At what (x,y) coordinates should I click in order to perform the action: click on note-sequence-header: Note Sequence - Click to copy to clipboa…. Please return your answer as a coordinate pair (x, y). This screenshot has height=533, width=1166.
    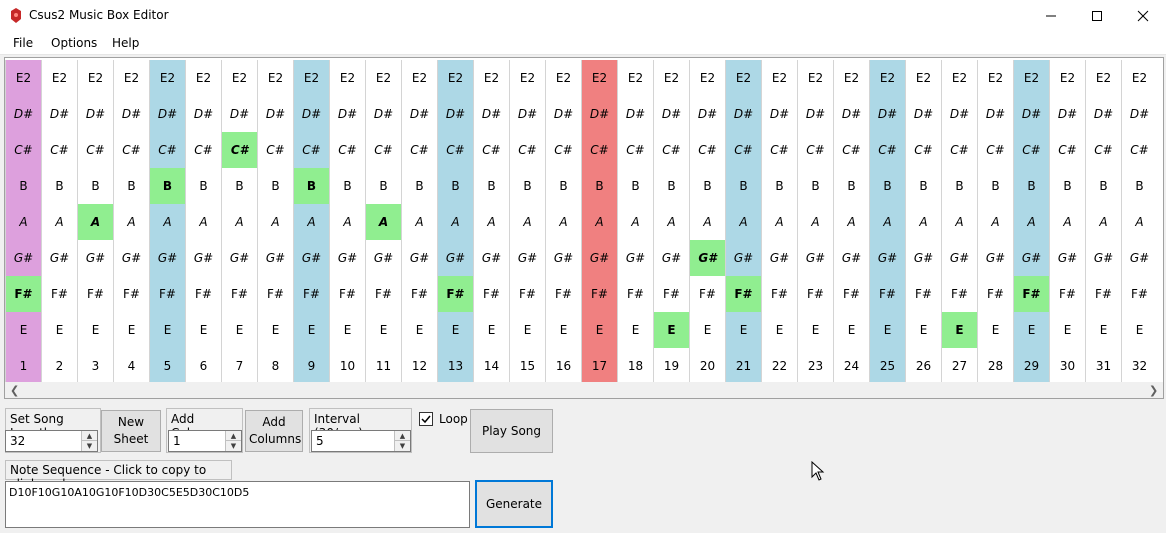
    Looking at the image, I should click on (118, 475).